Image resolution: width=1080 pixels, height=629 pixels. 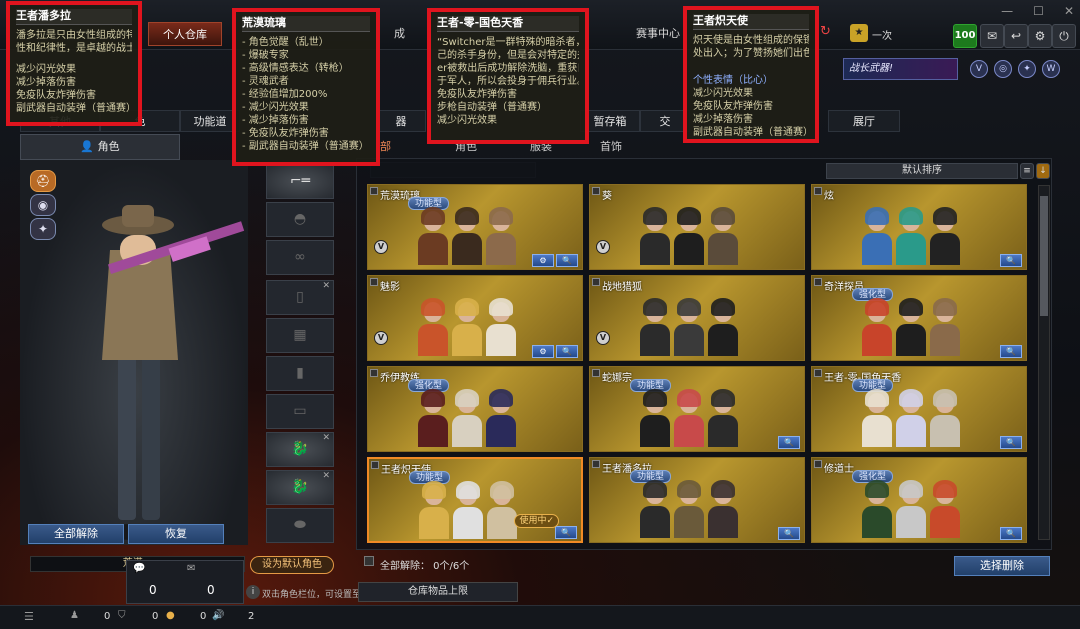 What do you see at coordinates (1027, 69) in the screenshot?
I see `badge-icon-3: ✦` at bounding box center [1027, 69].